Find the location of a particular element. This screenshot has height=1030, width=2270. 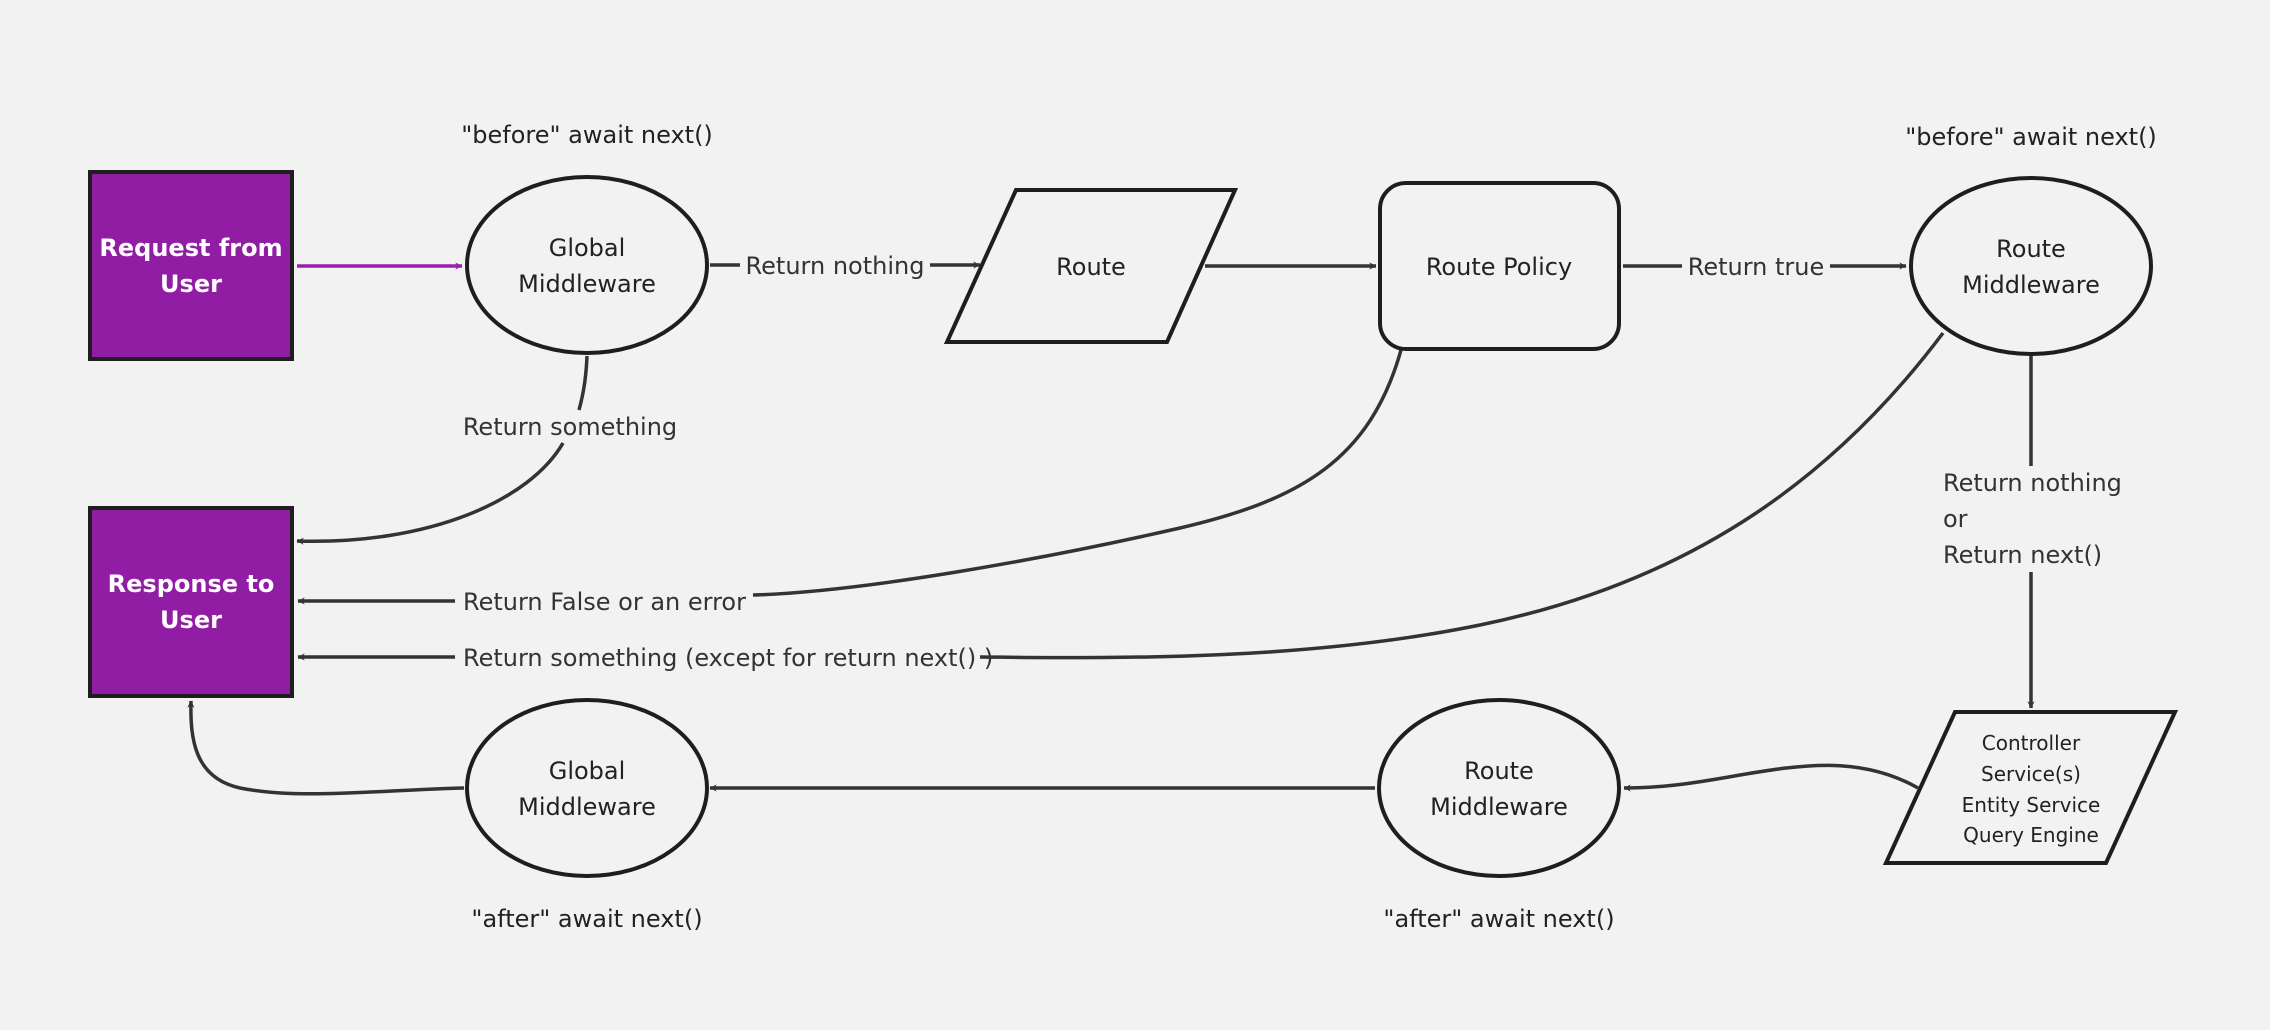

edge-label-return-next-line3: Return next() is located at coordinates (2022, 555).